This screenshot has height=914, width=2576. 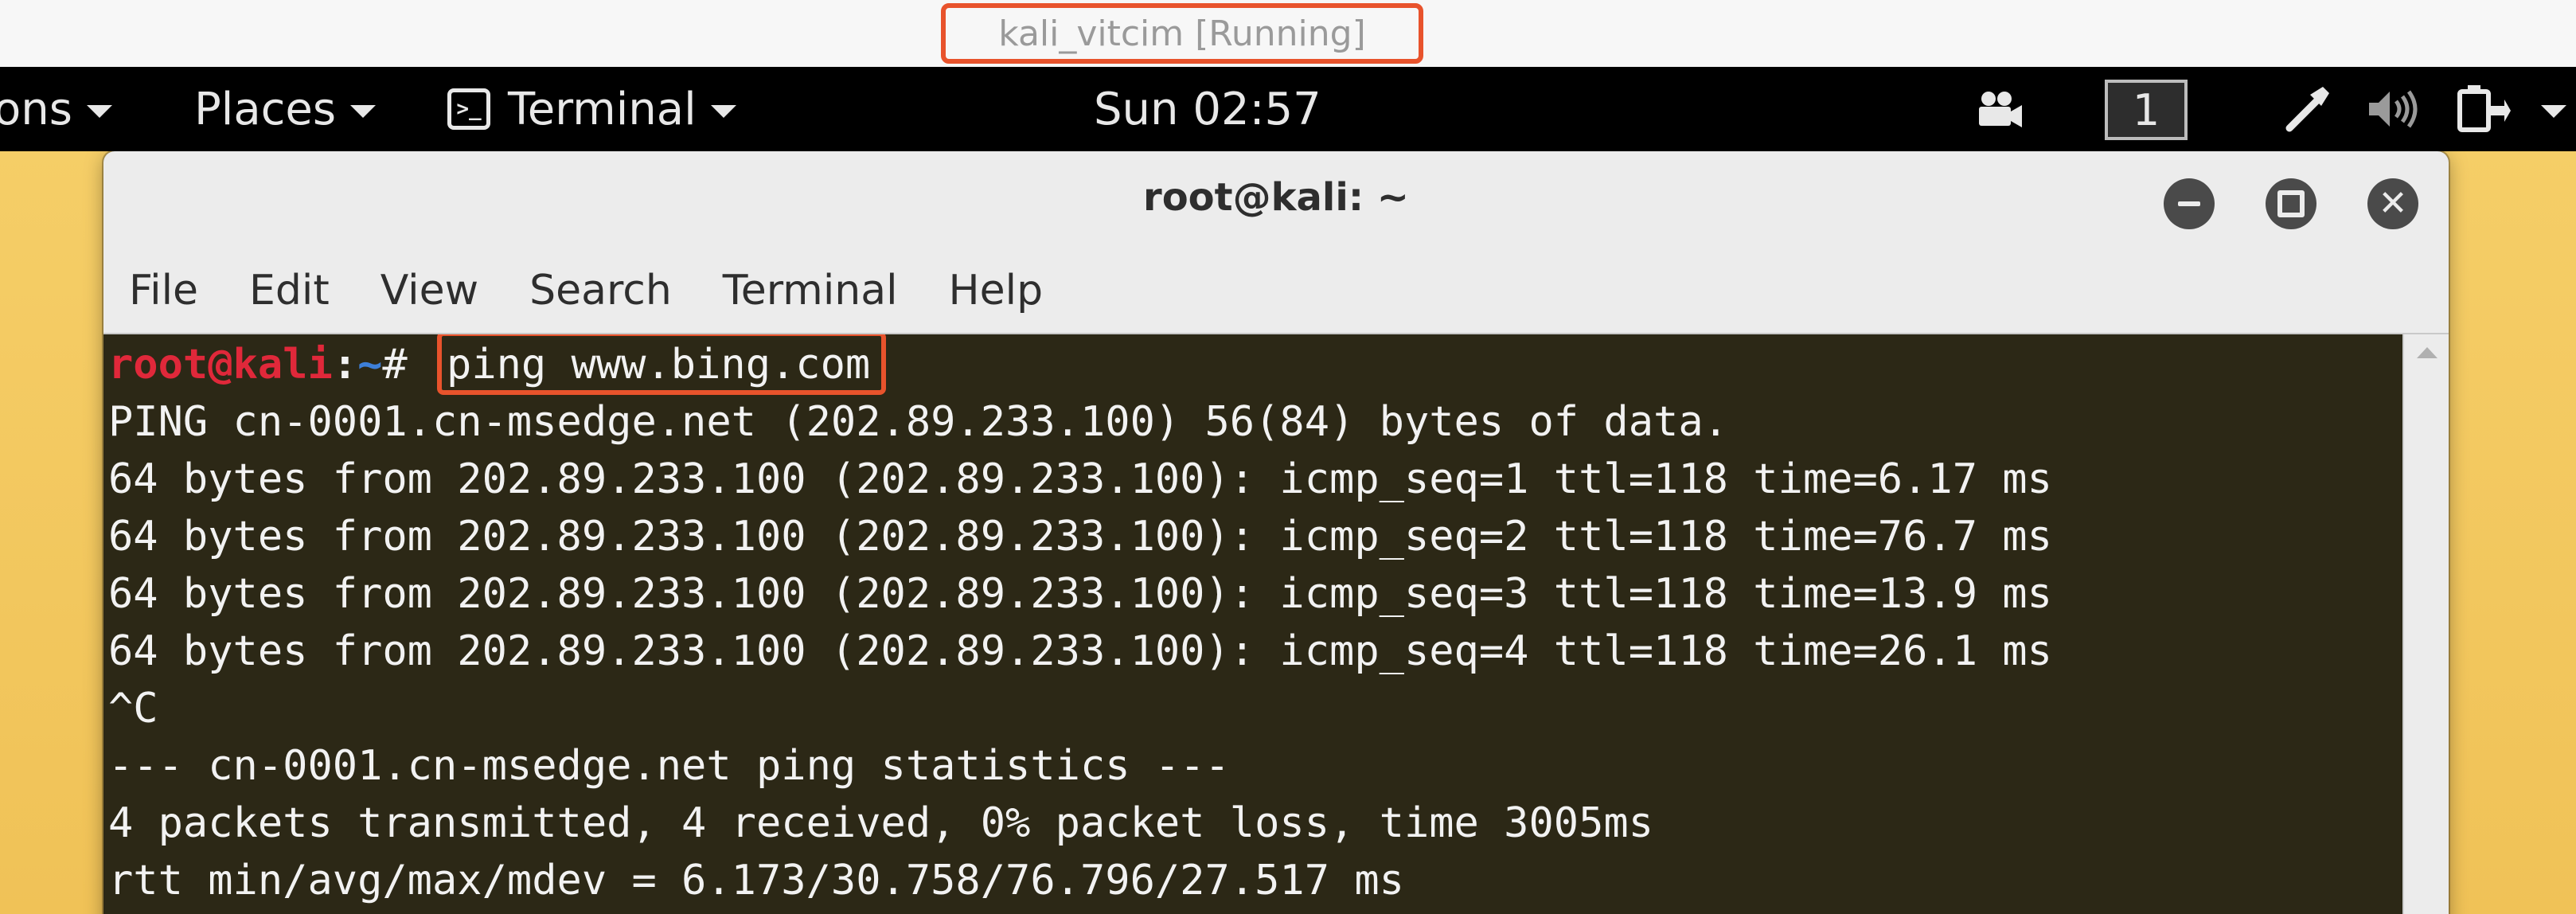 What do you see at coordinates (810, 290) in the screenshot?
I see `menu-terminal: Terminal` at bounding box center [810, 290].